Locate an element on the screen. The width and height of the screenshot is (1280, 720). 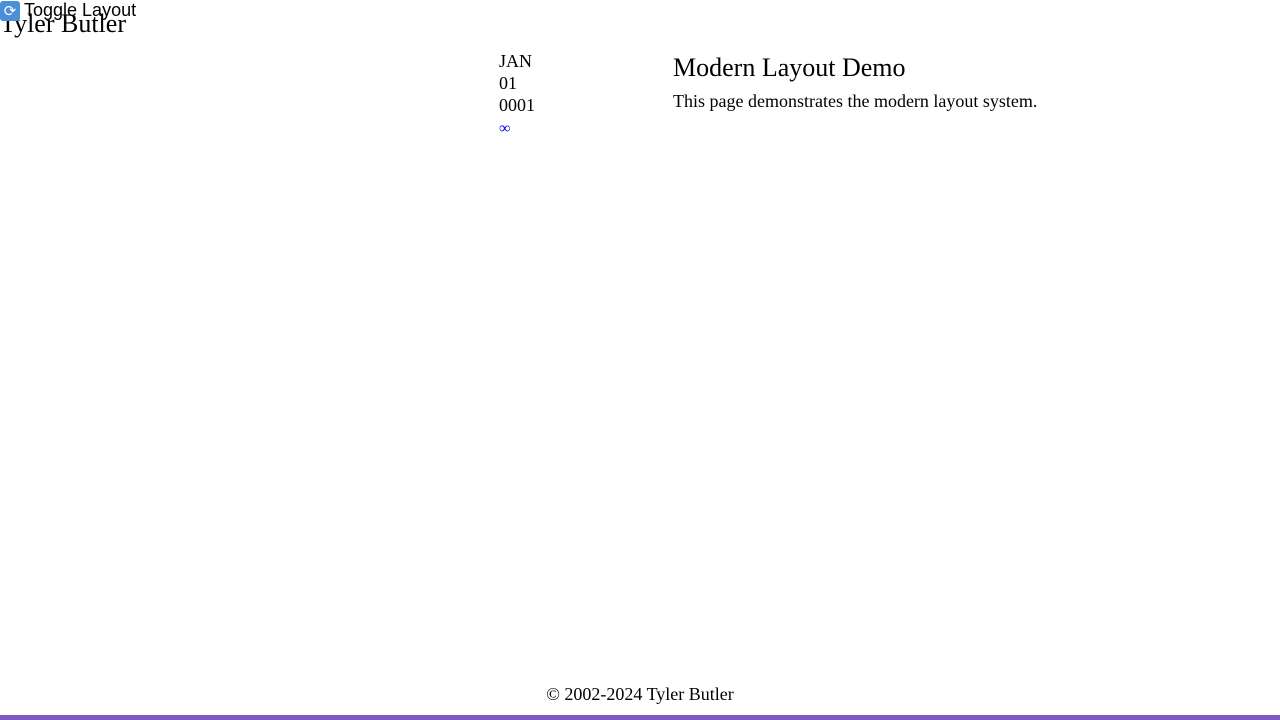
toggle-layout-button: ⟳ Toggle Layout is located at coordinates (68, 10).